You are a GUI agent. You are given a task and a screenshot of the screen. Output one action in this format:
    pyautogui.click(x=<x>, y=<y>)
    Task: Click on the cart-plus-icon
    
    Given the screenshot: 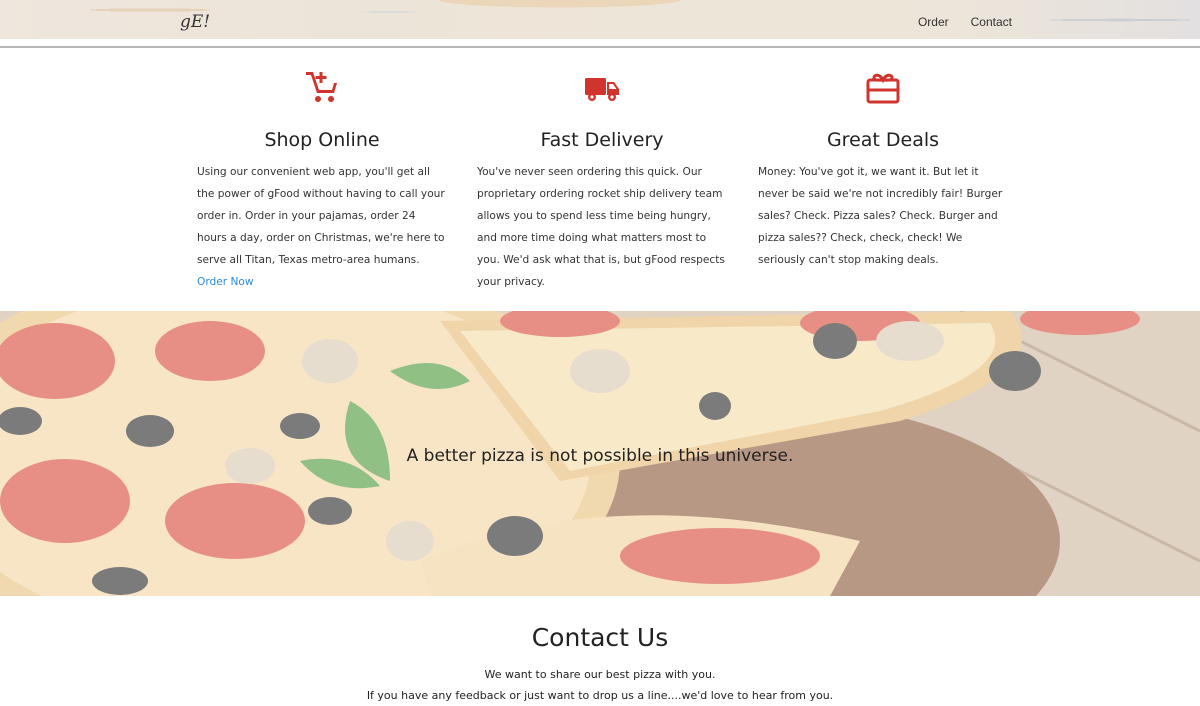 What is the action you would take?
    pyautogui.click(x=321, y=87)
    